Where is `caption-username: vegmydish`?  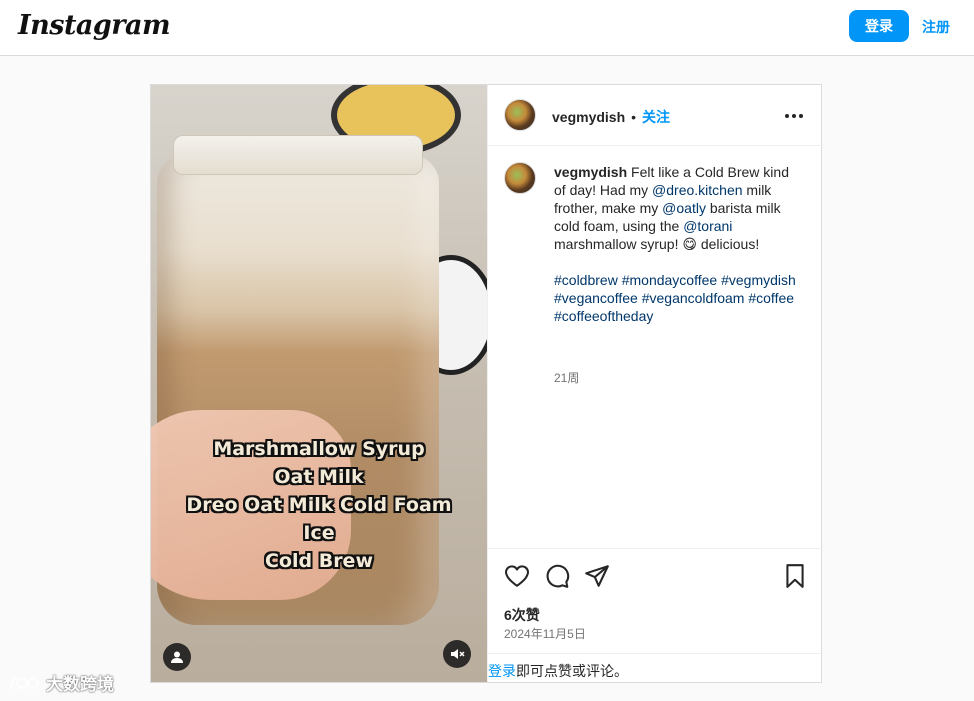
caption-username: vegmydish is located at coordinates (590, 172).